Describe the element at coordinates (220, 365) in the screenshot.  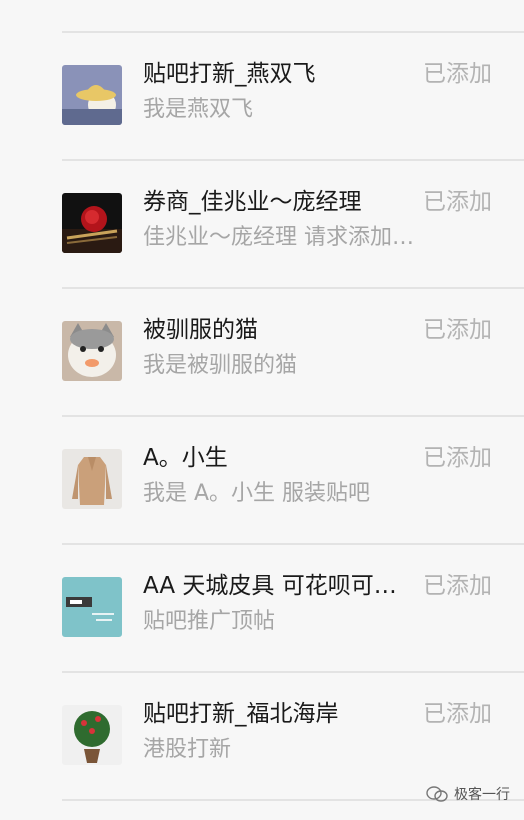
I see `contact-message: 我是被驯服的猫` at that location.